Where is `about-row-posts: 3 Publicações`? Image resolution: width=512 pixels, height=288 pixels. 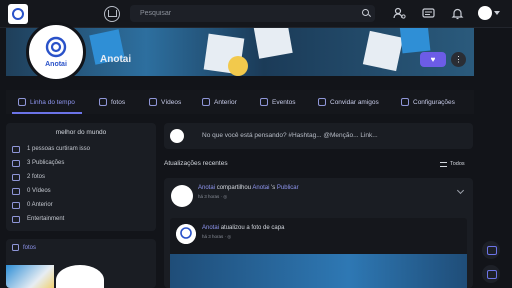 about-row-posts: 3 Publicações is located at coordinates (38, 163).